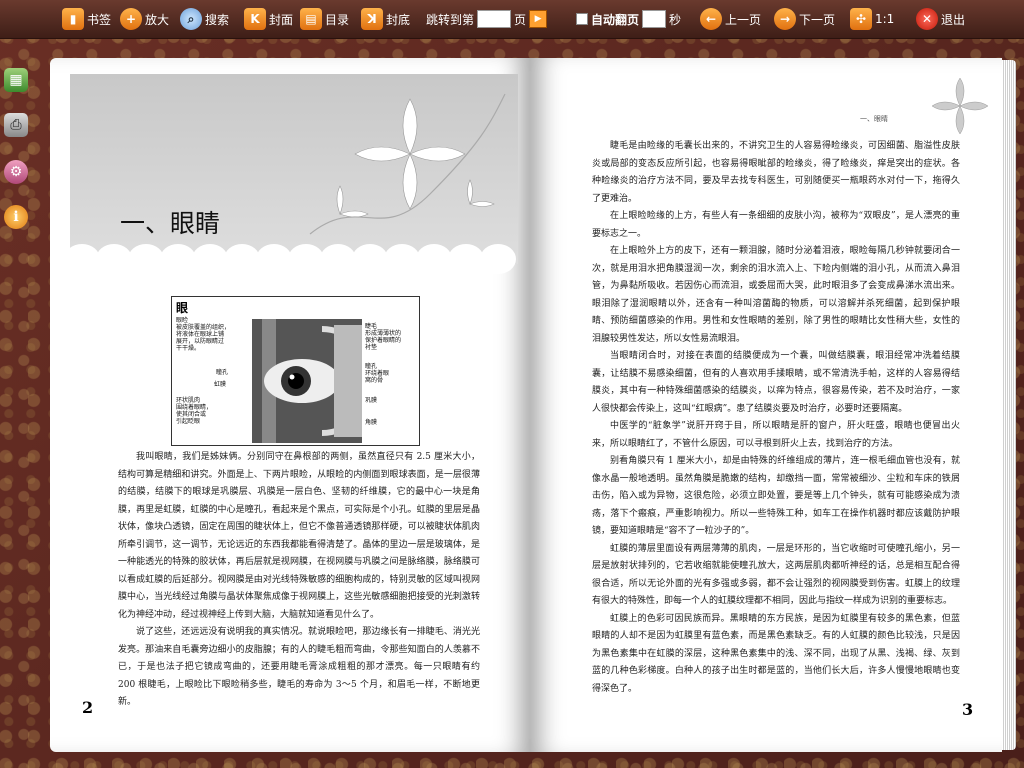  What do you see at coordinates (220, 384) in the screenshot?
I see `label-iris: 虹膜` at bounding box center [220, 384].